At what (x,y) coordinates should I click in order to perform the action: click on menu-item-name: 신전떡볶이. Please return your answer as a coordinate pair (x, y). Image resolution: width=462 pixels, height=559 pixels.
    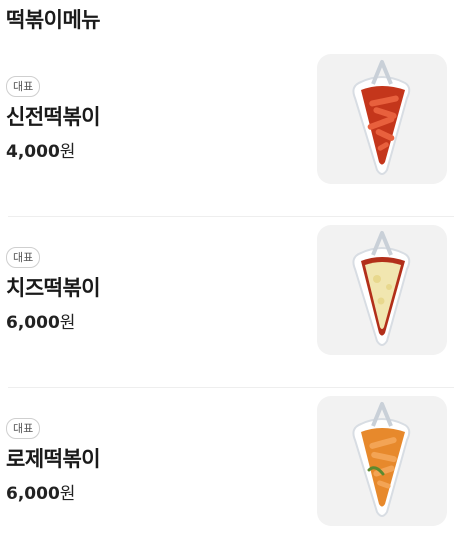
    Looking at the image, I should click on (53, 117).